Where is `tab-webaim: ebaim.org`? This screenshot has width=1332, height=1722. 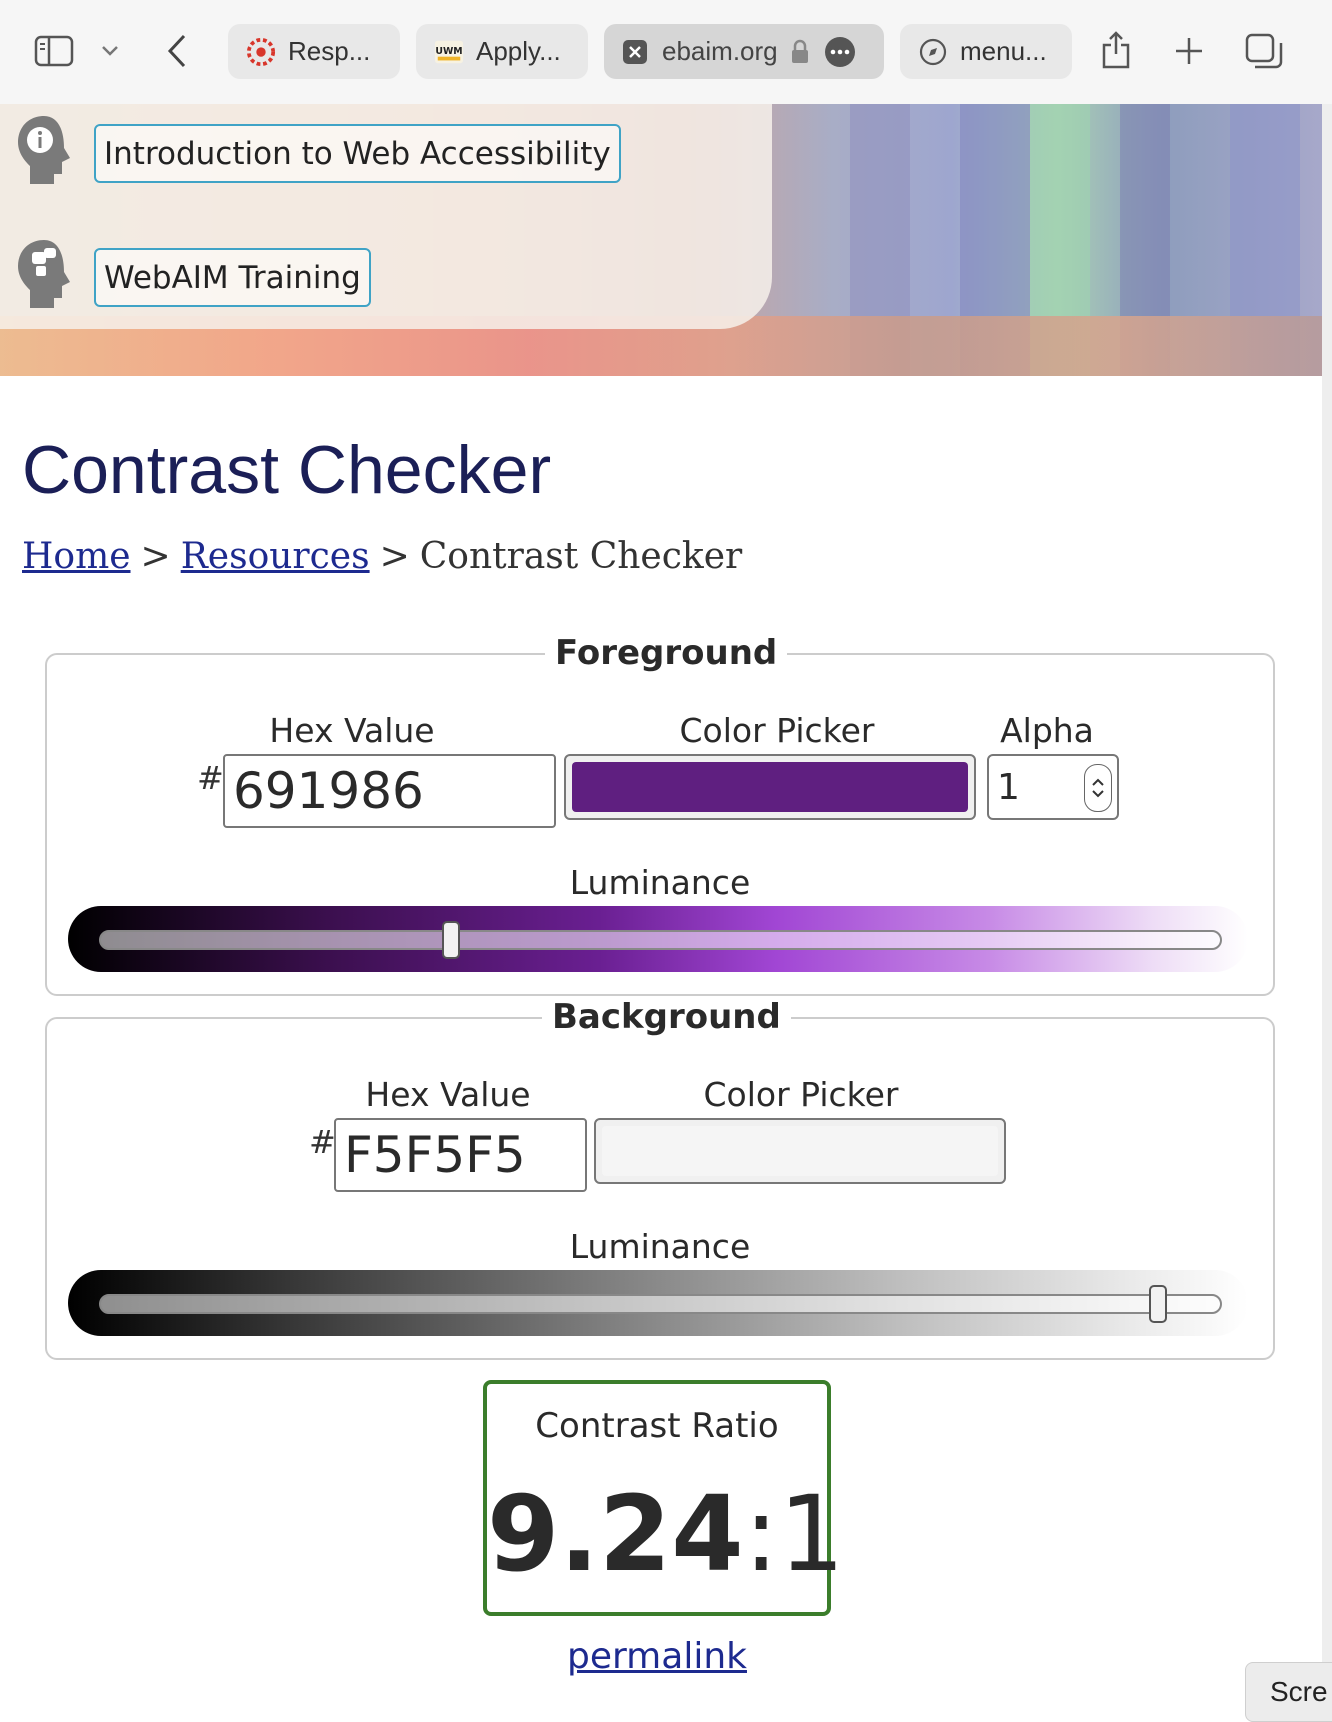
tab-webaim: ebaim.org is located at coordinates (744, 51).